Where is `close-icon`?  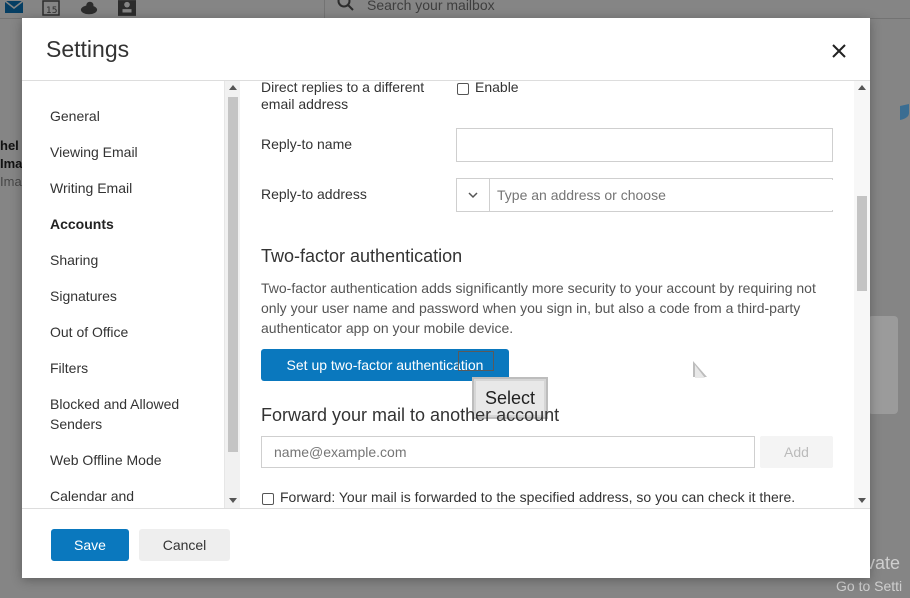
close-icon is located at coordinates (839, 51).